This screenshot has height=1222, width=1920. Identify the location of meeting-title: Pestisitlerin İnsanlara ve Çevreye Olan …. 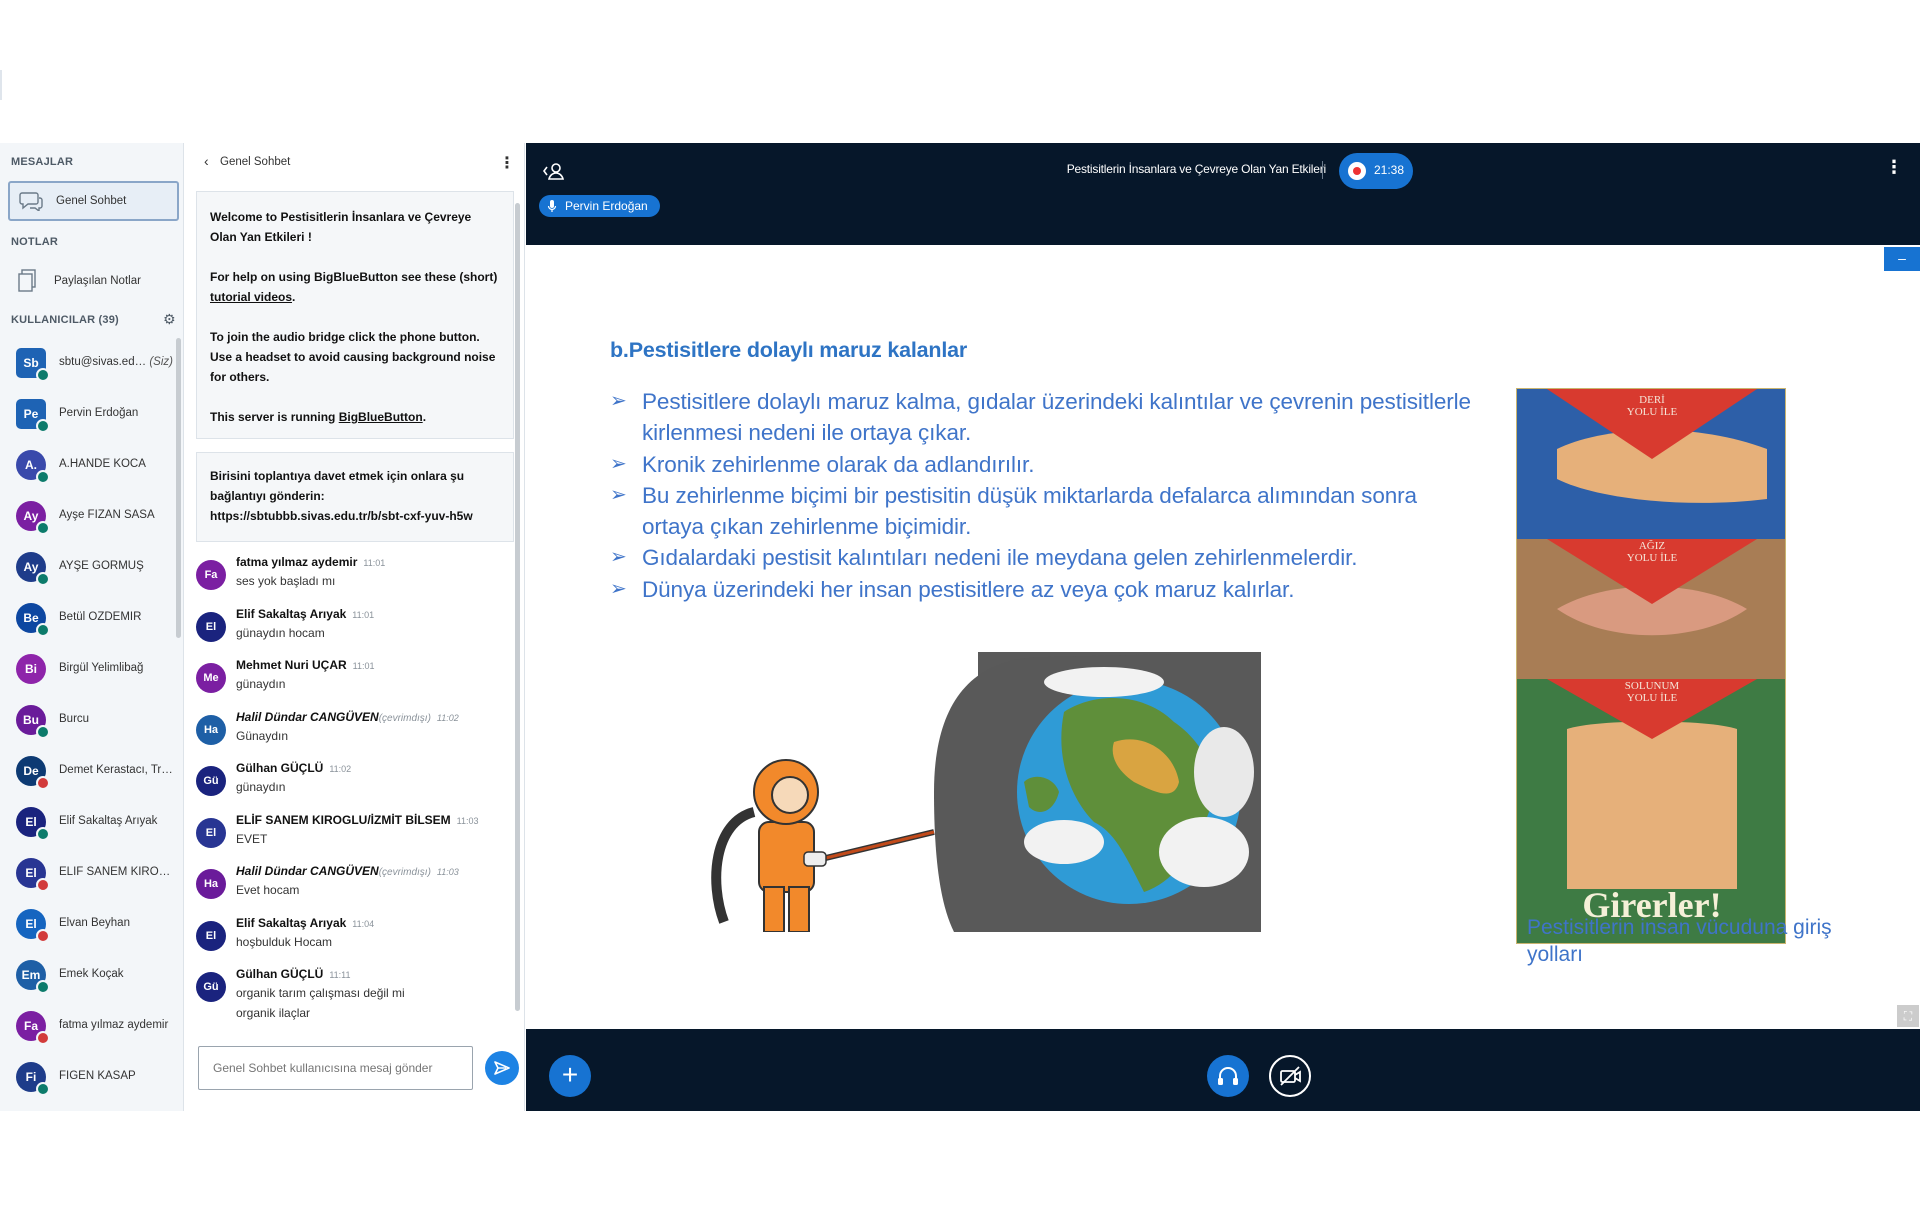
(1196, 169).